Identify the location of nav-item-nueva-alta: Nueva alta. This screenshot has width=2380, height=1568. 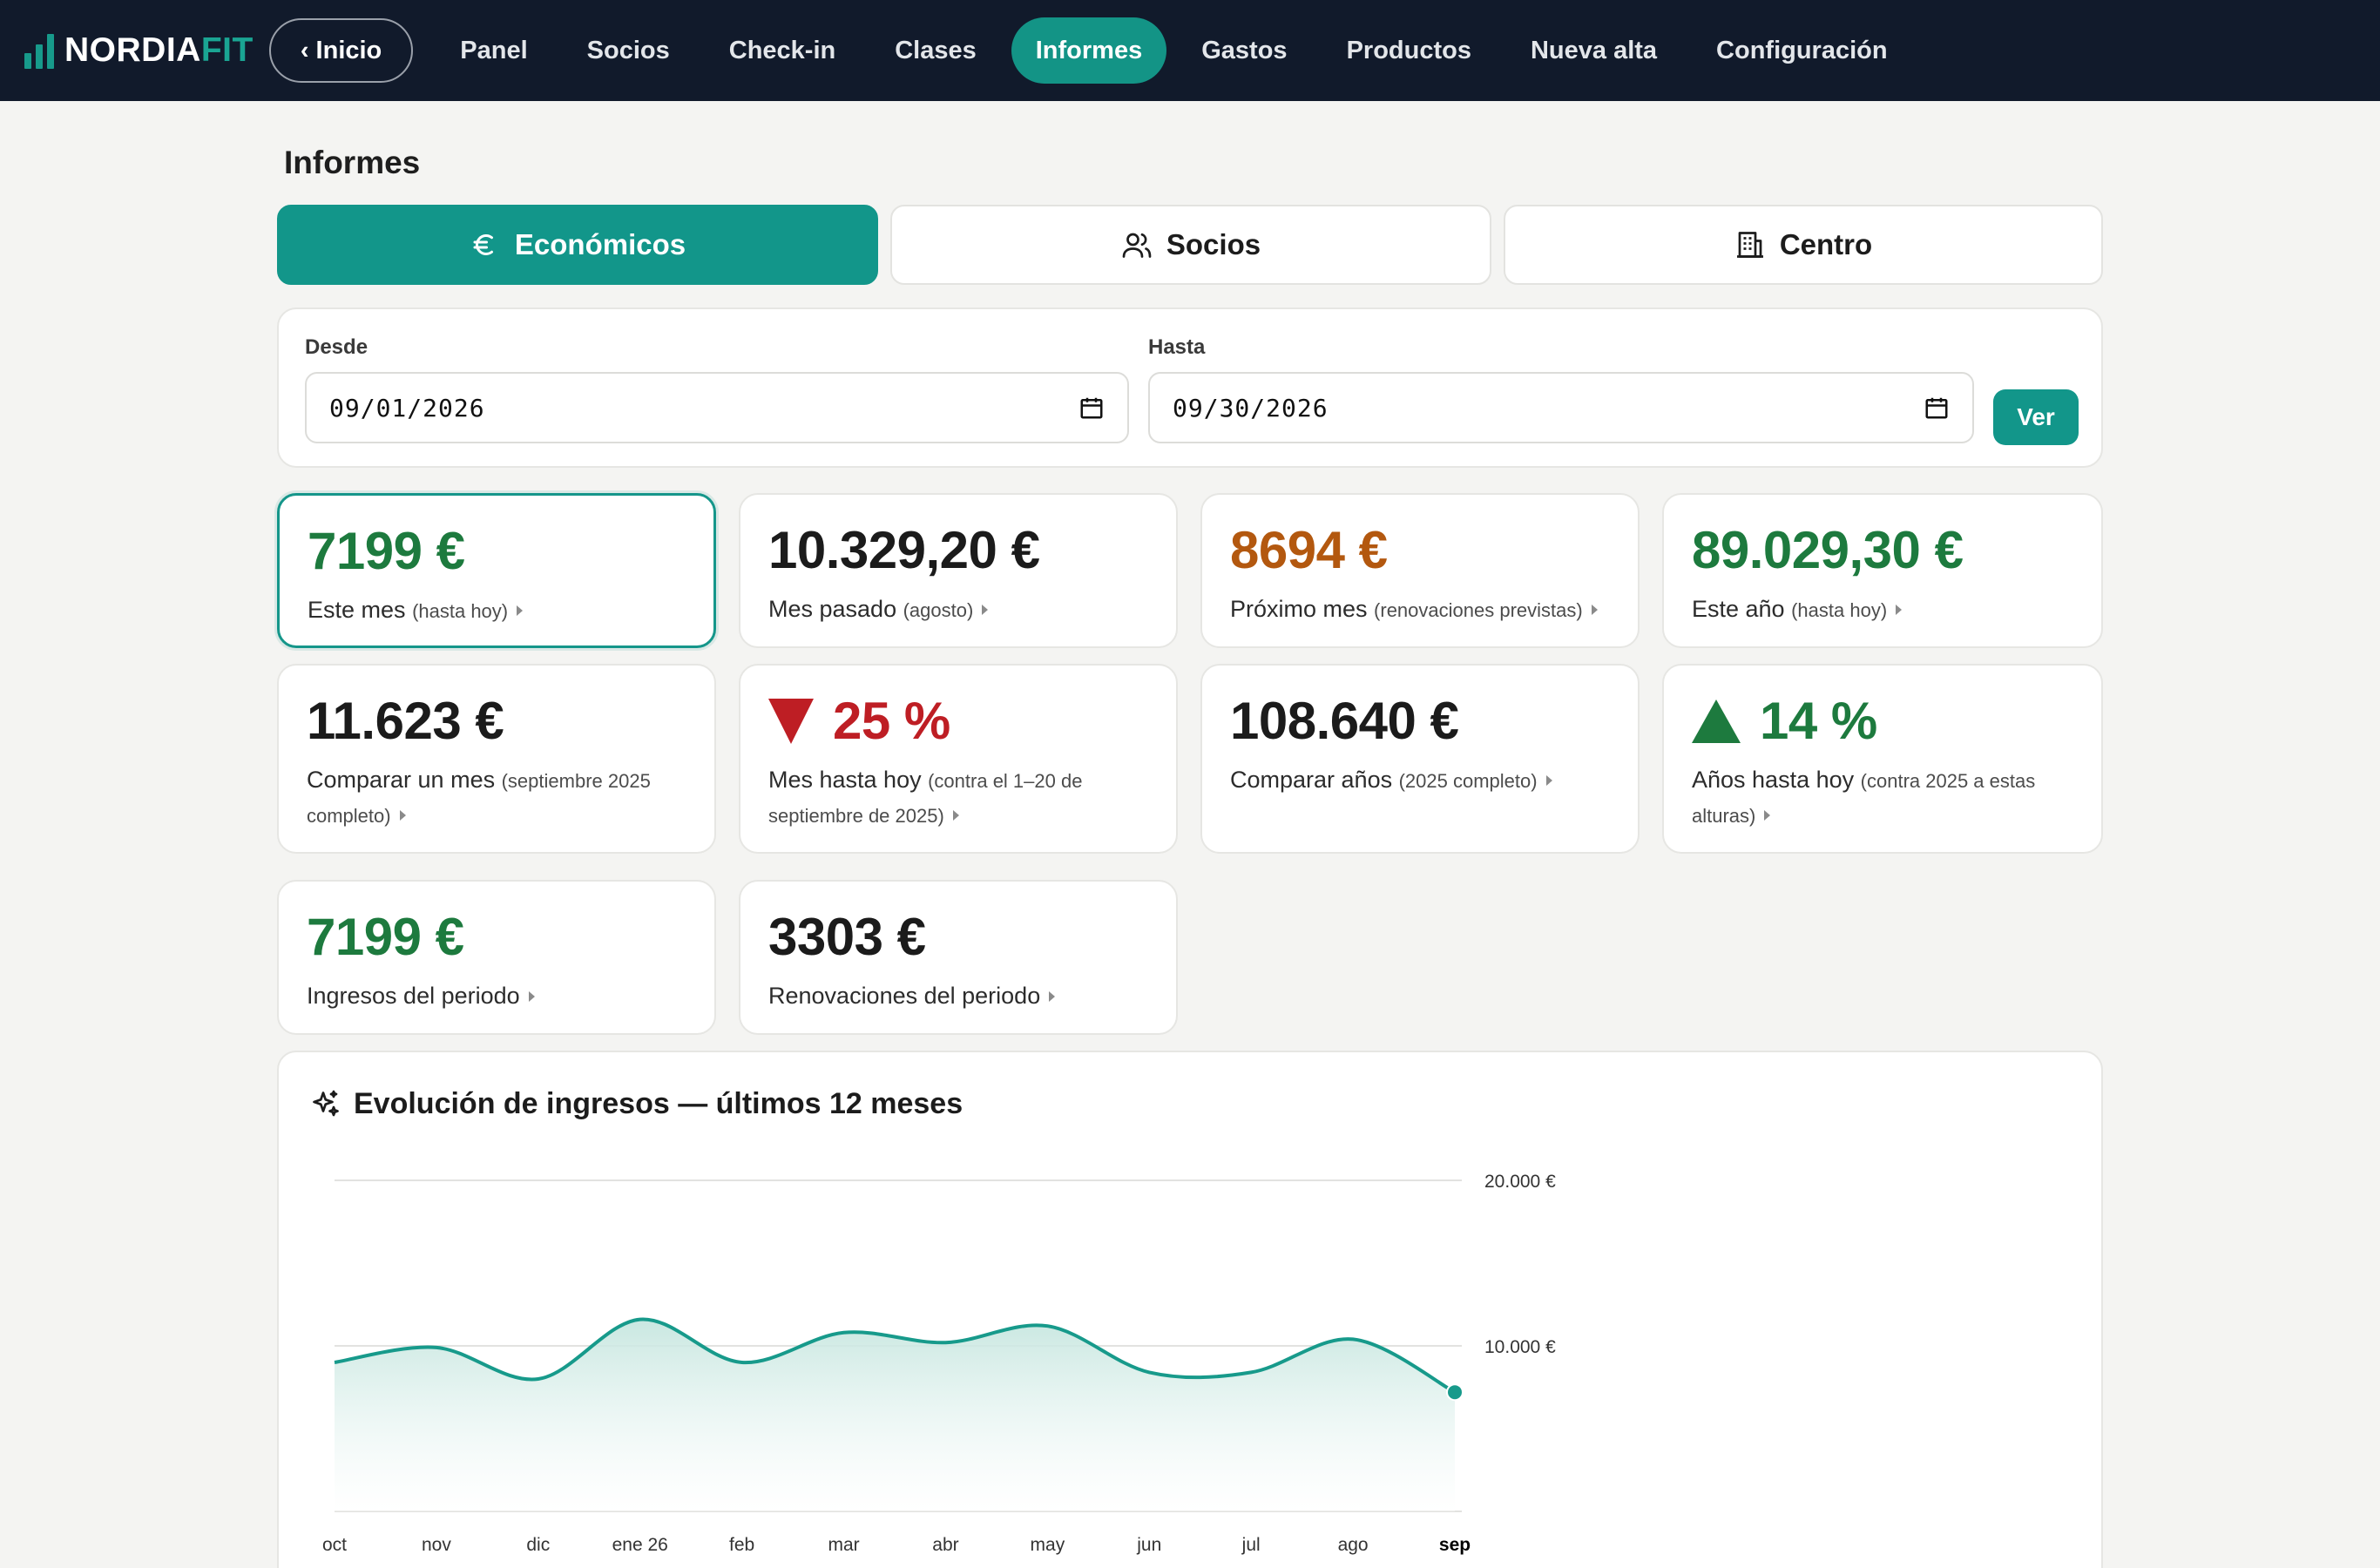
(1593, 50).